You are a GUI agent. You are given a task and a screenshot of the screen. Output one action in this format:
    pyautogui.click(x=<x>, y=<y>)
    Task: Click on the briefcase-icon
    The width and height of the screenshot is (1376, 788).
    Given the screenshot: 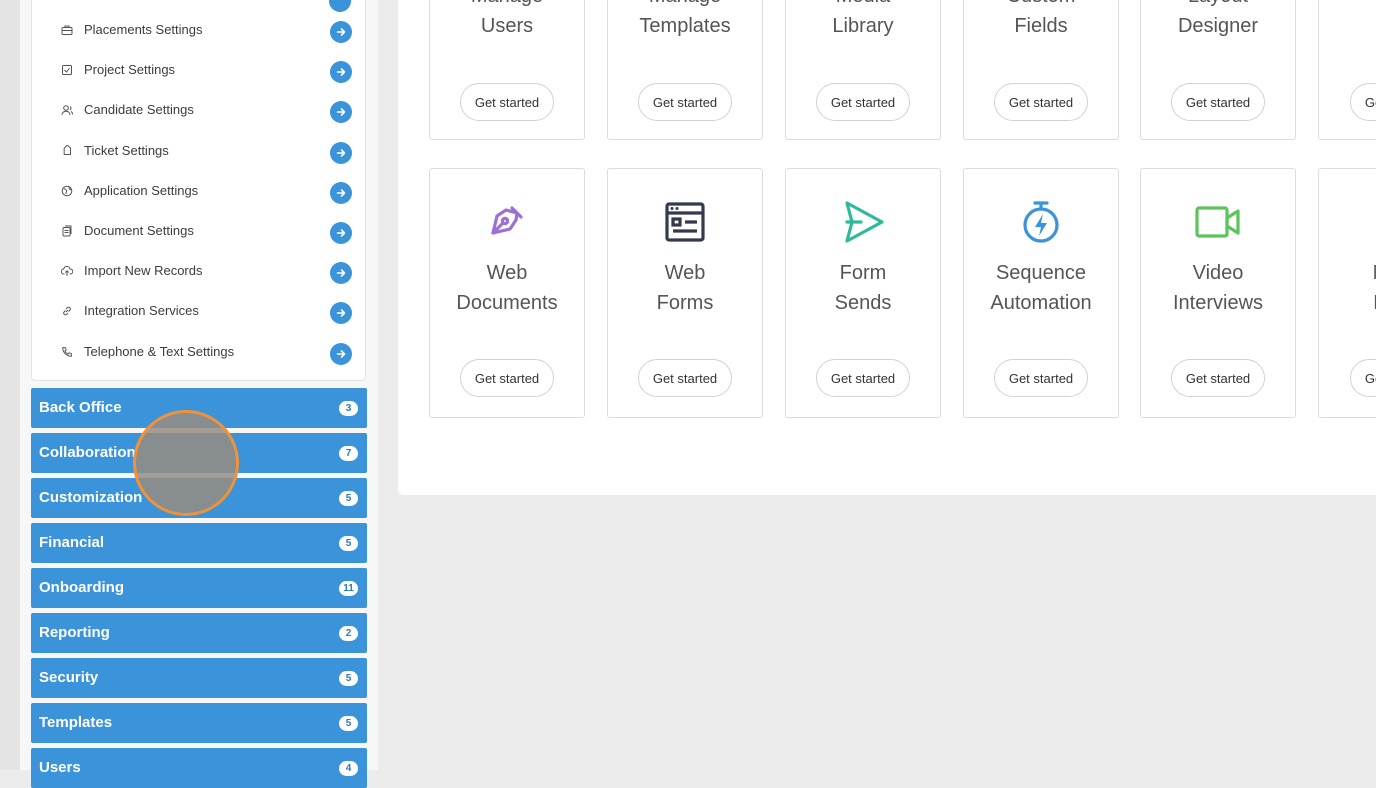 What is the action you would take?
    pyautogui.click(x=67, y=30)
    